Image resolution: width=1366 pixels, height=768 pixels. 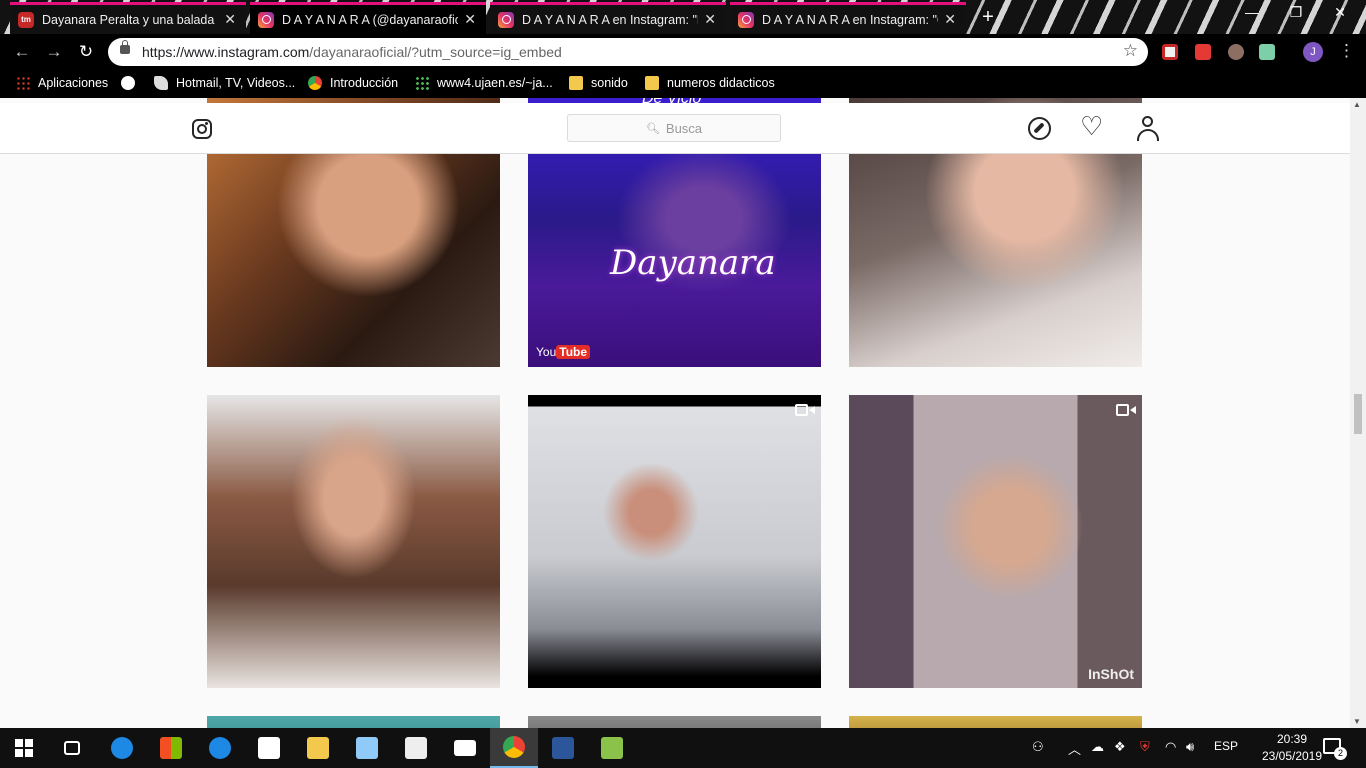 I want to click on browser-tab-2: D A Y A N A R A (@dayanaraofici ✕, so click(x=368, y=18).